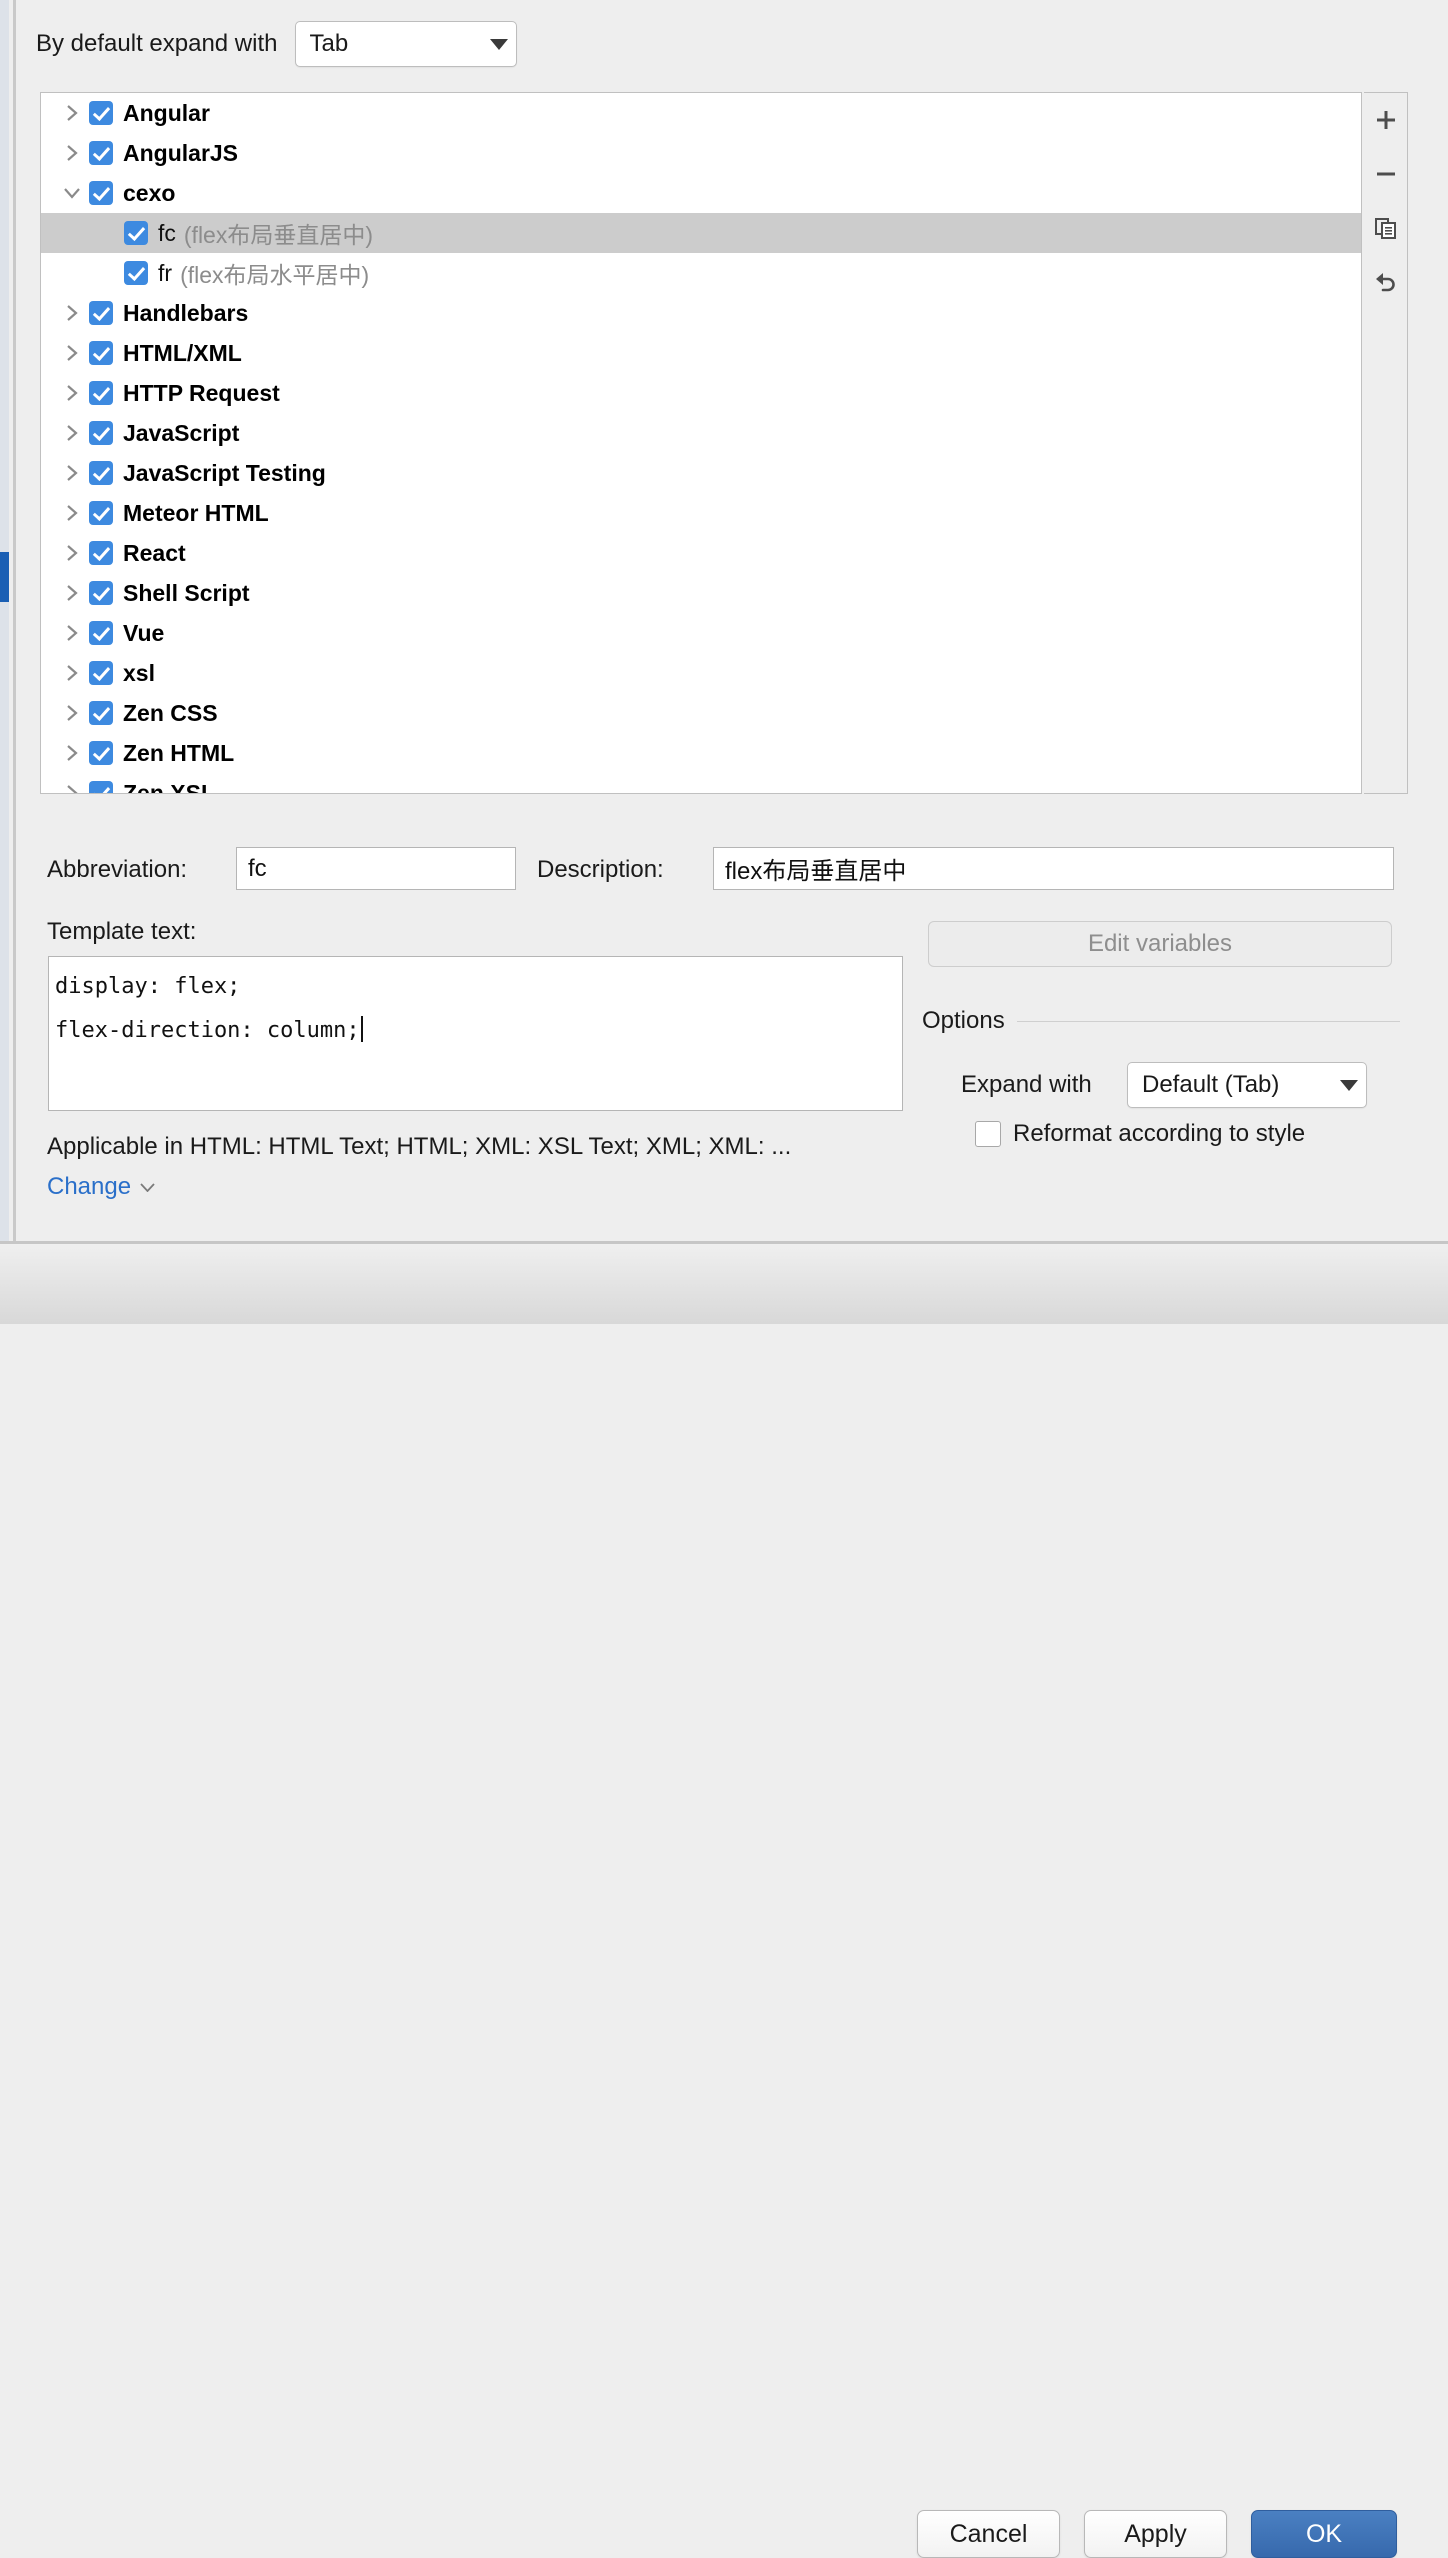  I want to click on tree-group-label: Zen HTML, so click(179, 752).